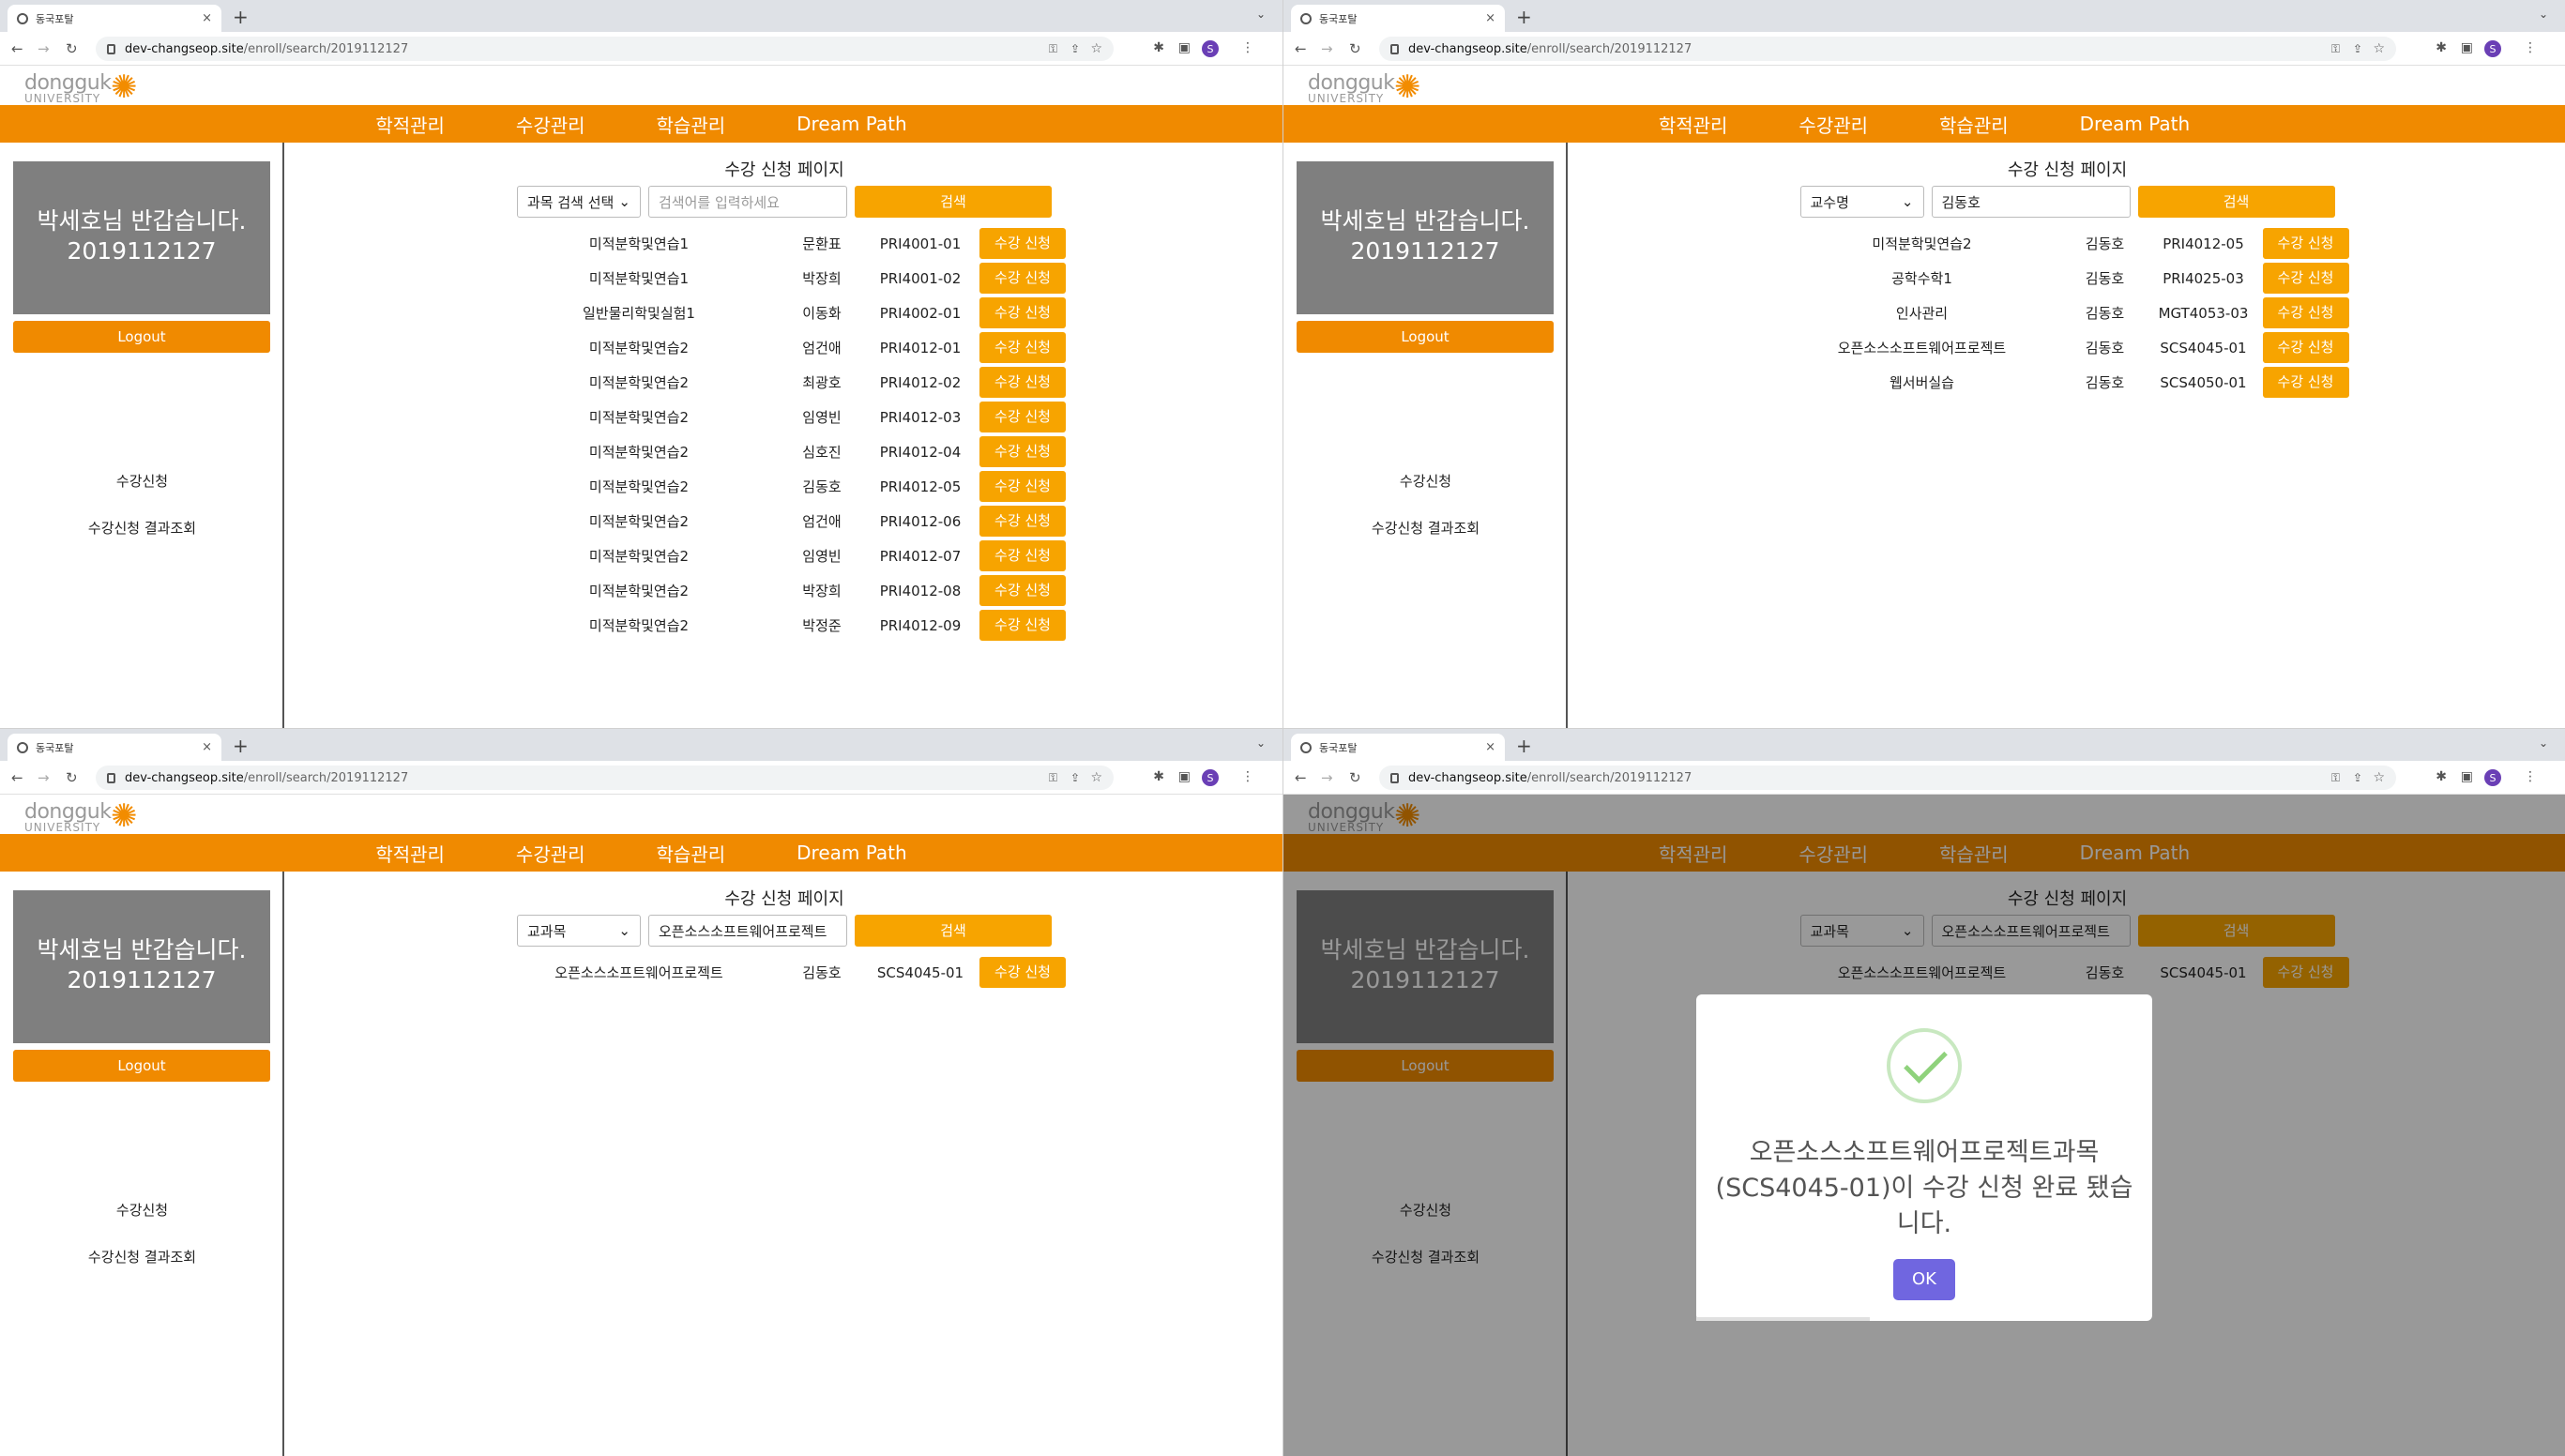  Describe the element at coordinates (579, 931) in the screenshot. I see `search-type-select: 교과목 ⌄` at that location.